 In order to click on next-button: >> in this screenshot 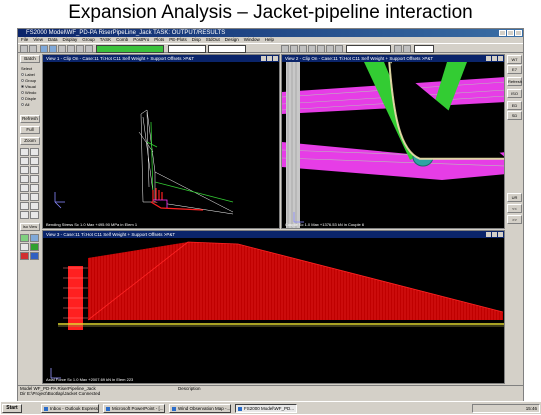, I will do `click(514, 219)`.